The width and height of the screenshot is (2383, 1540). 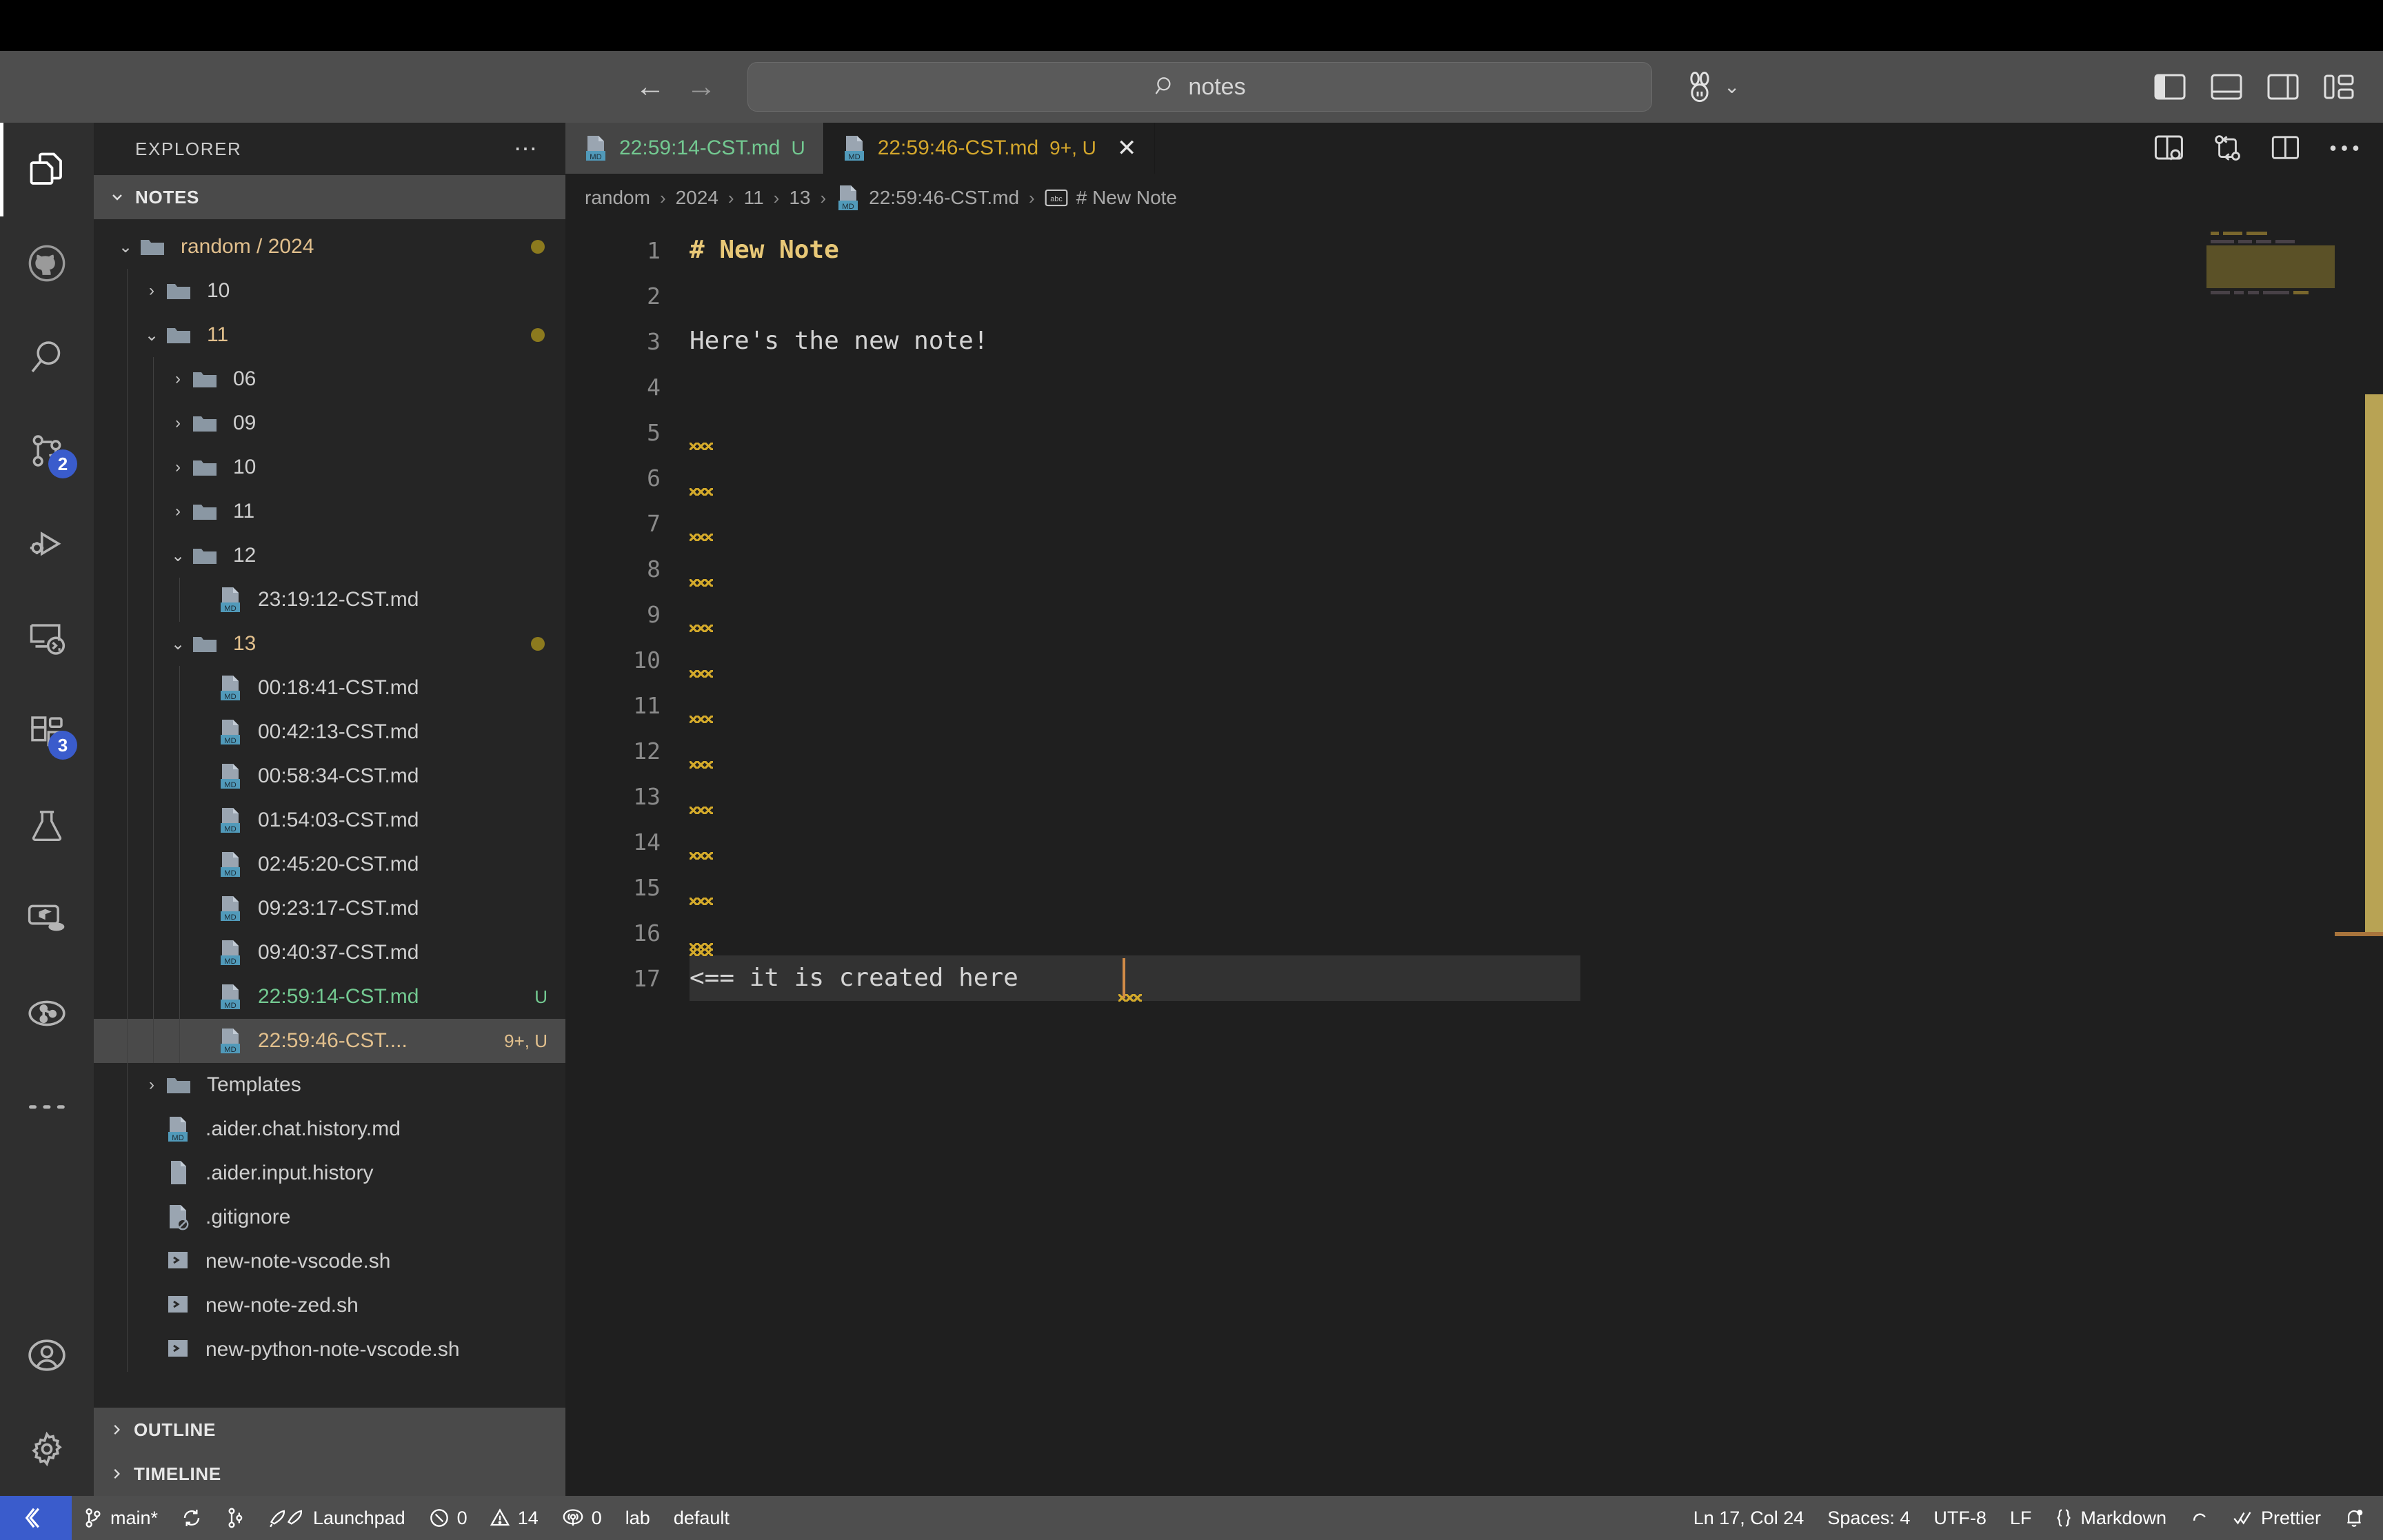 What do you see at coordinates (764, 250) in the screenshot?
I see `code-line: # New Note` at bounding box center [764, 250].